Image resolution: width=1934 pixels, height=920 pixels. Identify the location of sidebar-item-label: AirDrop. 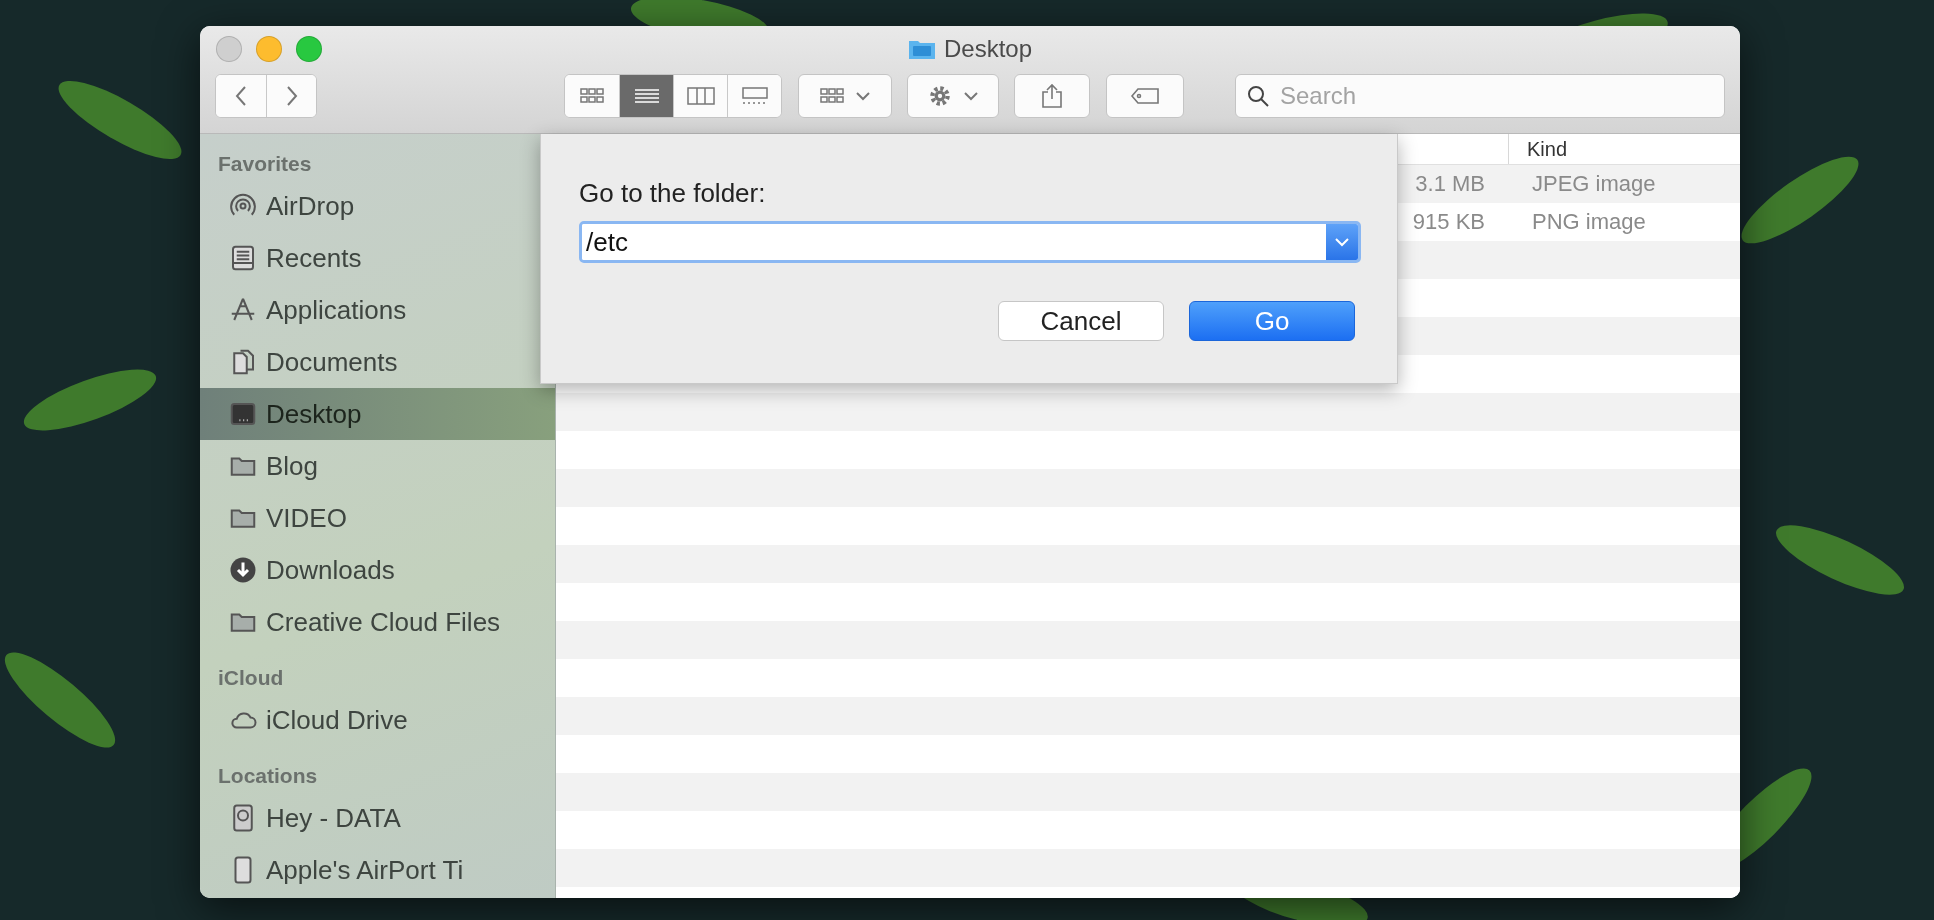
(310, 206).